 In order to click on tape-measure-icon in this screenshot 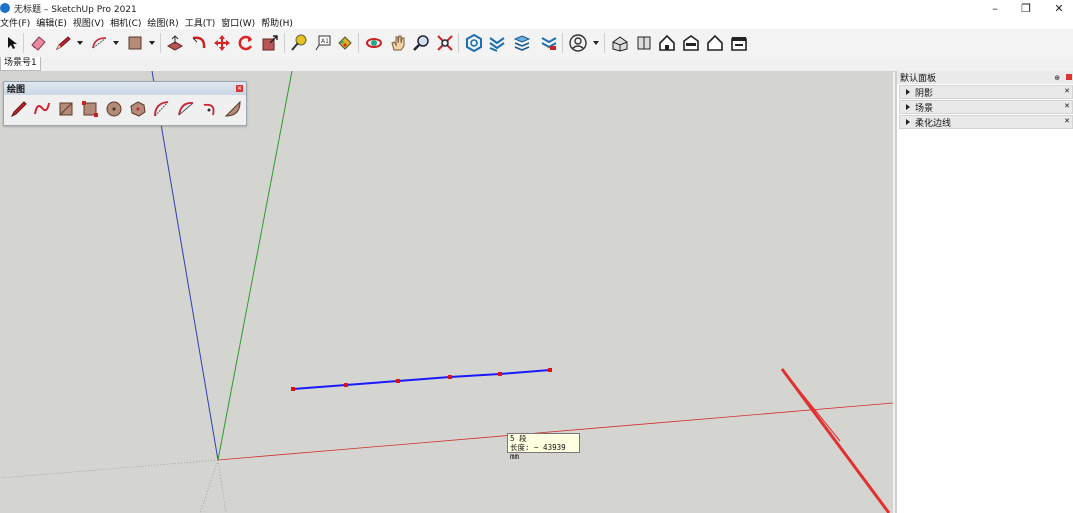, I will do `click(299, 43)`.